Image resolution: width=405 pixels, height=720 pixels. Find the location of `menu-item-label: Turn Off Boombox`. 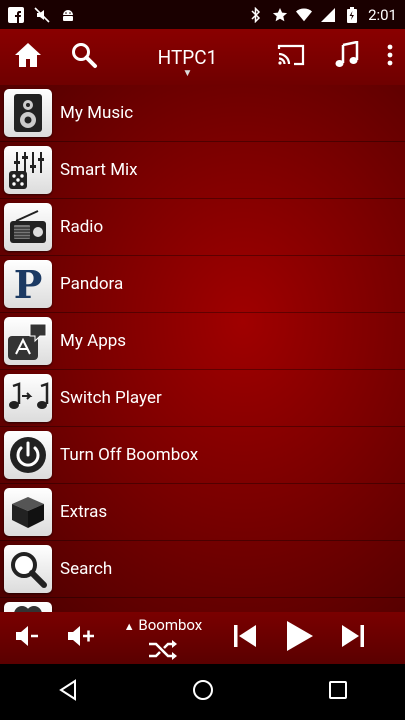

menu-item-label: Turn Off Boombox is located at coordinates (129, 455).